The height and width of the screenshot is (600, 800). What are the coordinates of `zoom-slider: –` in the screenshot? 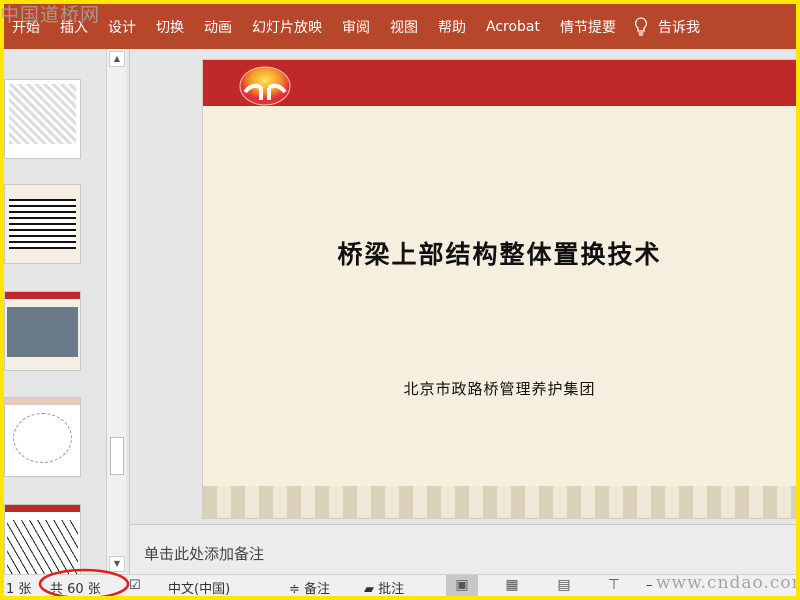 It's located at (649, 585).